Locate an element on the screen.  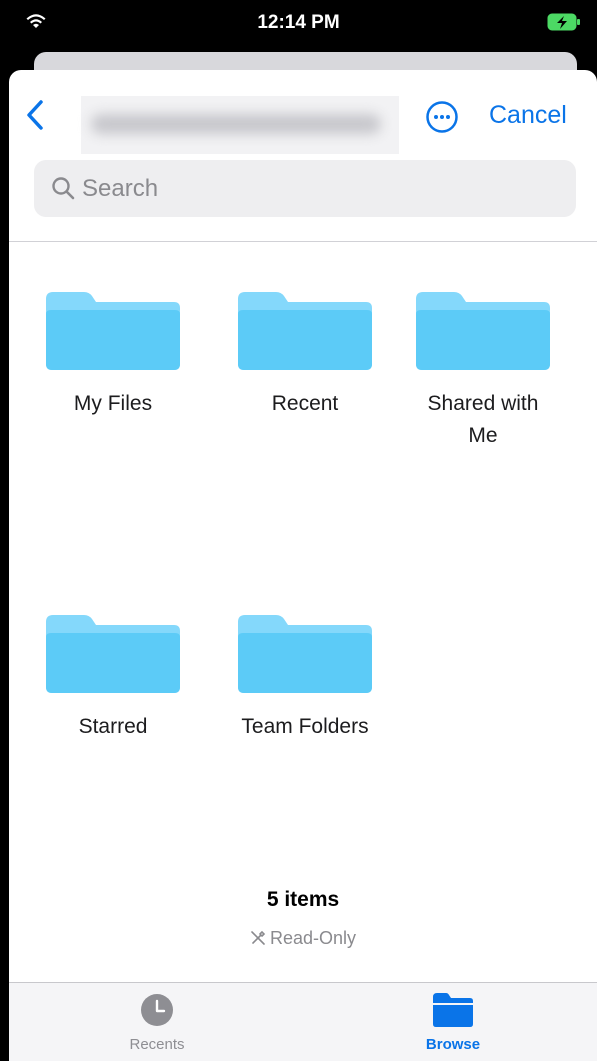
ellipsis-circle-icon is located at coordinates (442, 117).